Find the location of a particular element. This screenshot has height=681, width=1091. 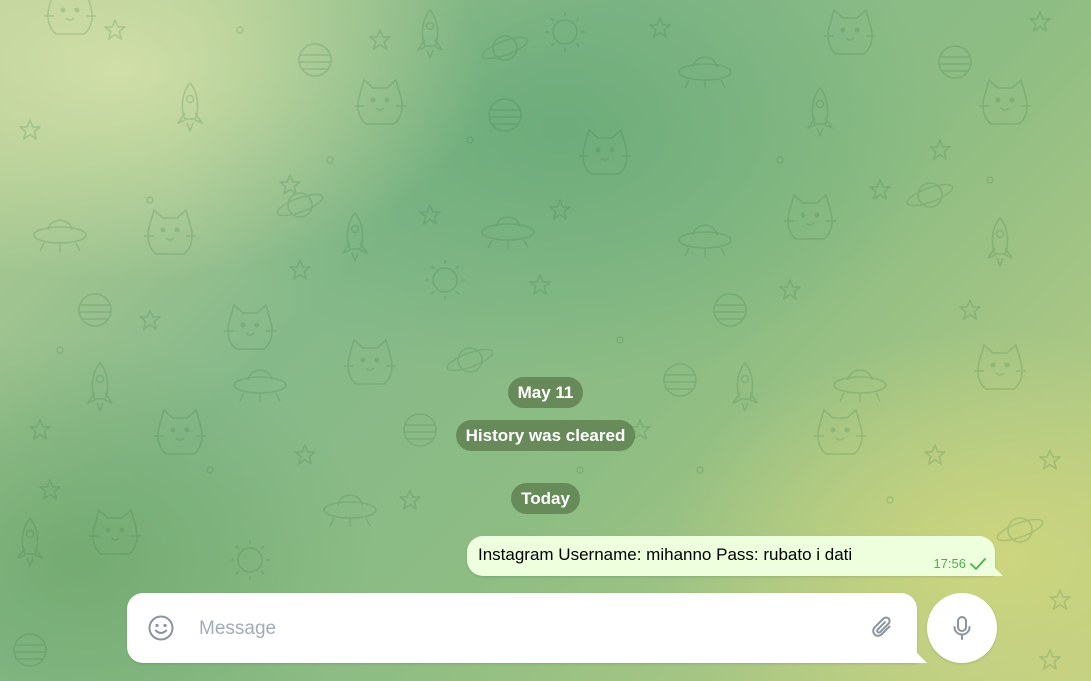

message-composer is located at coordinates (527, 628).